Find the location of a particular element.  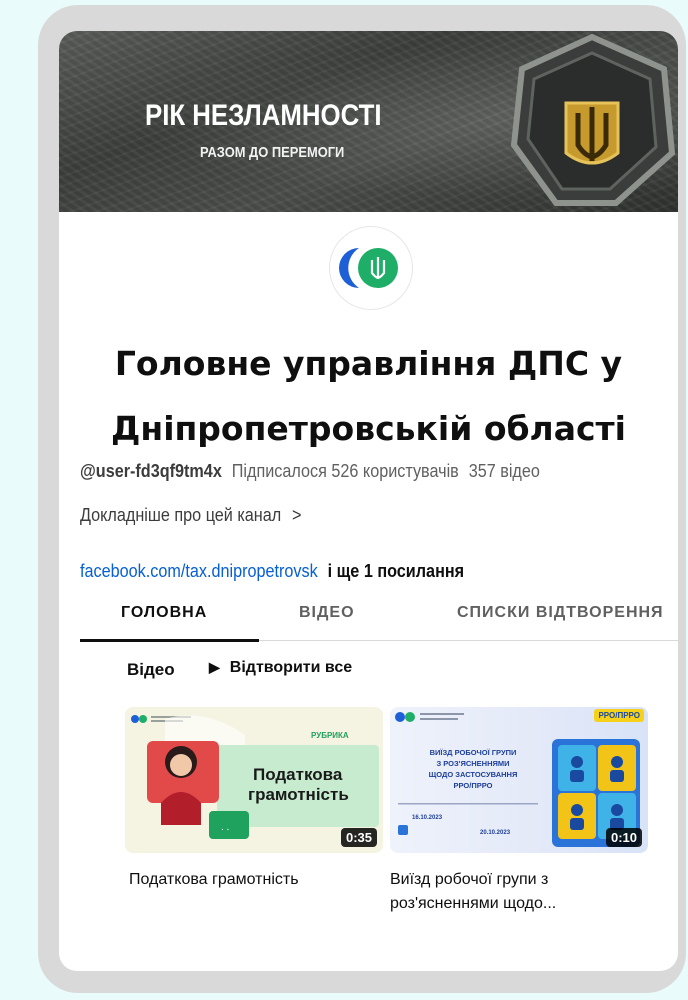

tab-home: ГОЛОВНА is located at coordinates (164, 613).